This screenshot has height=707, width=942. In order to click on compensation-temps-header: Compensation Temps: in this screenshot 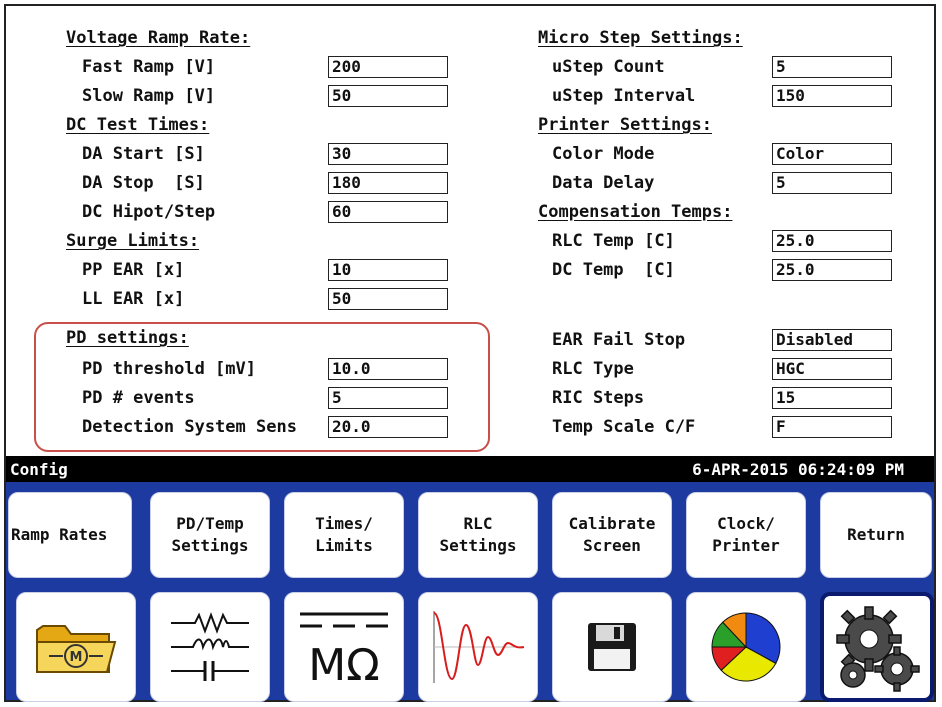, I will do `click(635, 212)`.